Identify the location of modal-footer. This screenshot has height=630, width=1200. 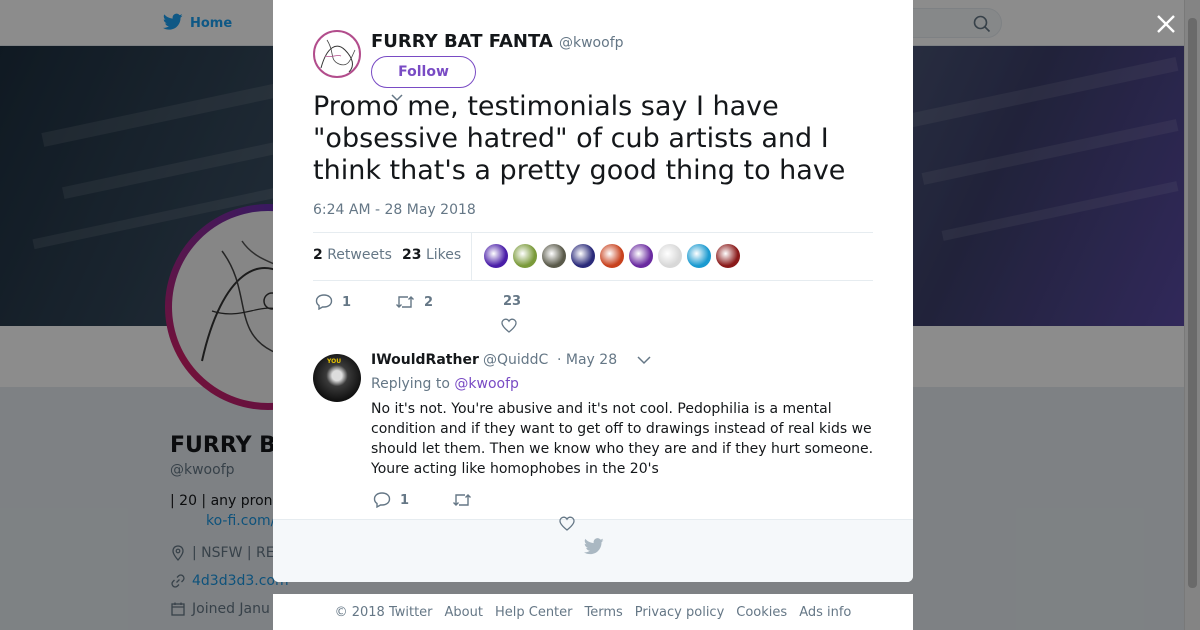
(593, 550).